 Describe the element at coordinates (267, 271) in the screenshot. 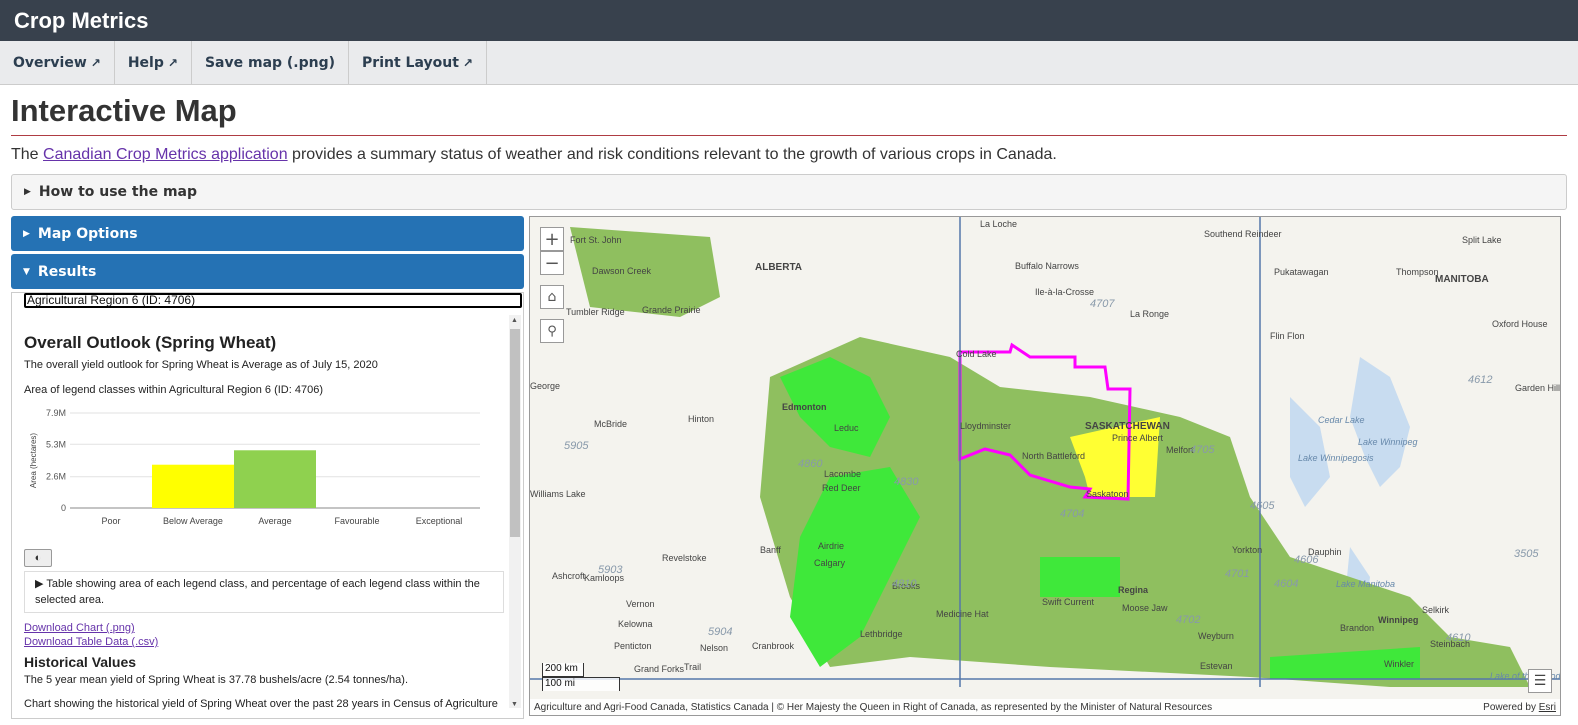

I see `results-toggle: ▼ Results` at that location.